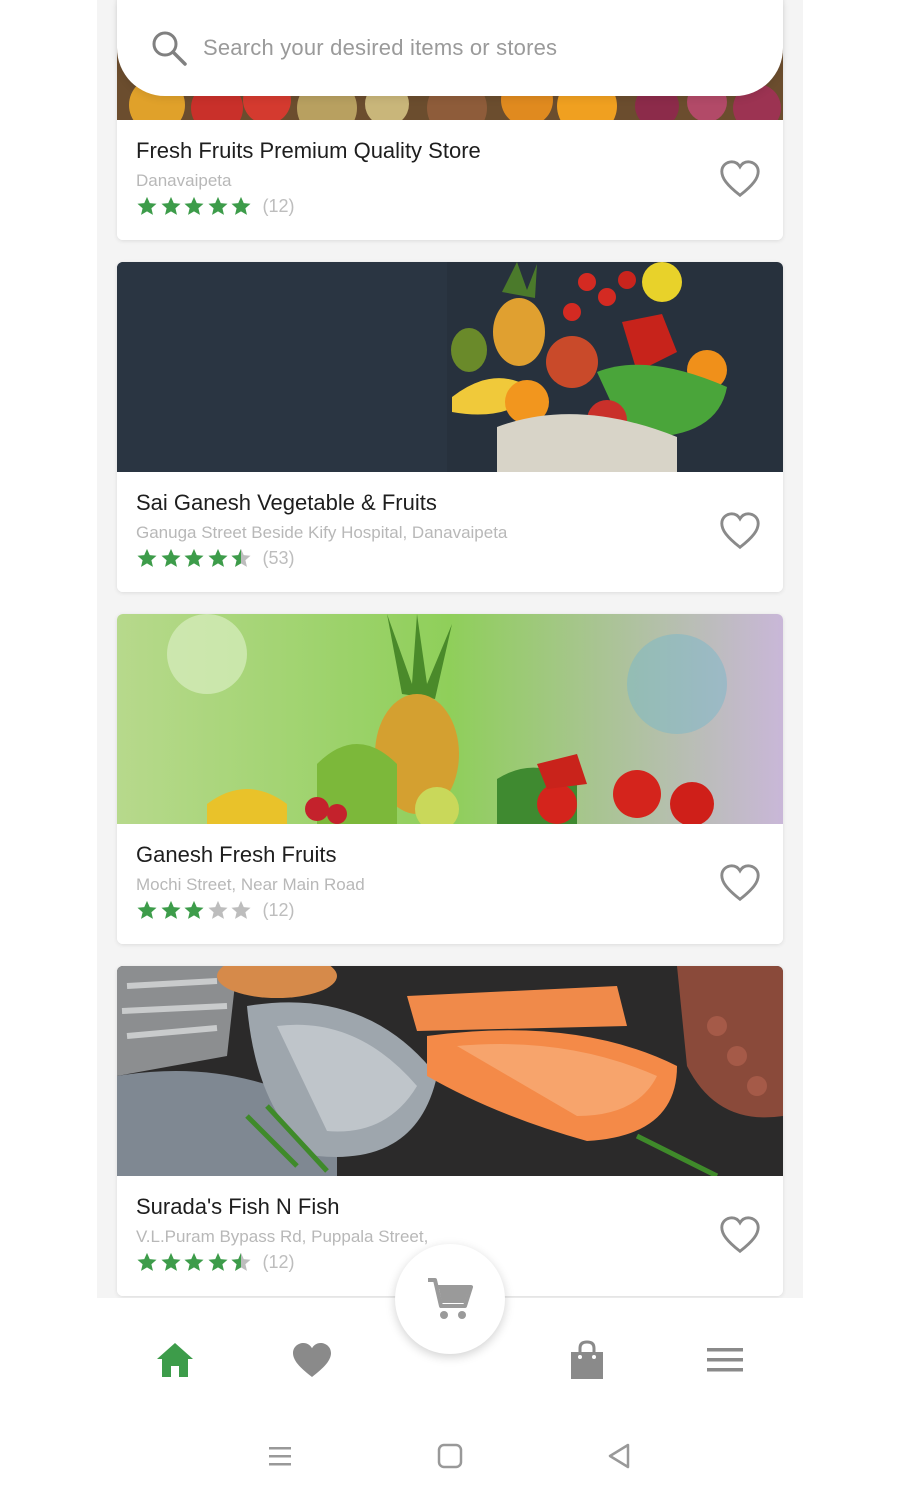 The width and height of the screenshot is (900, 1500). I want to click on bottom-navigation, so click(450, 1328).